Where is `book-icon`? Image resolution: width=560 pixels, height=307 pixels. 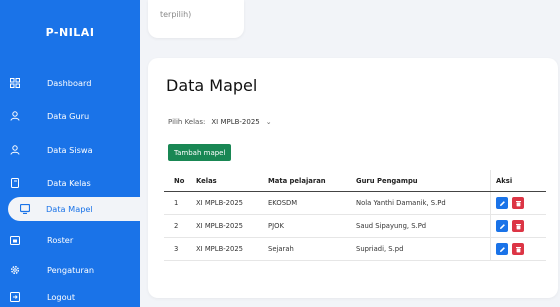 book-icon is located at coordinates (15, 183).